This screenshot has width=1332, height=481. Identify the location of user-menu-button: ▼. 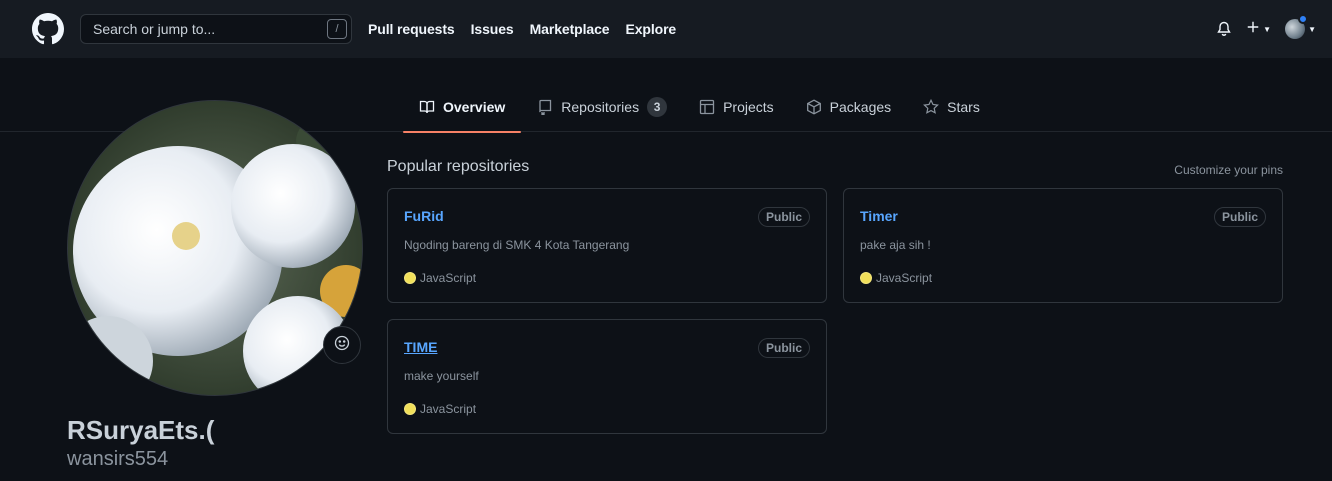
(1300, 26).